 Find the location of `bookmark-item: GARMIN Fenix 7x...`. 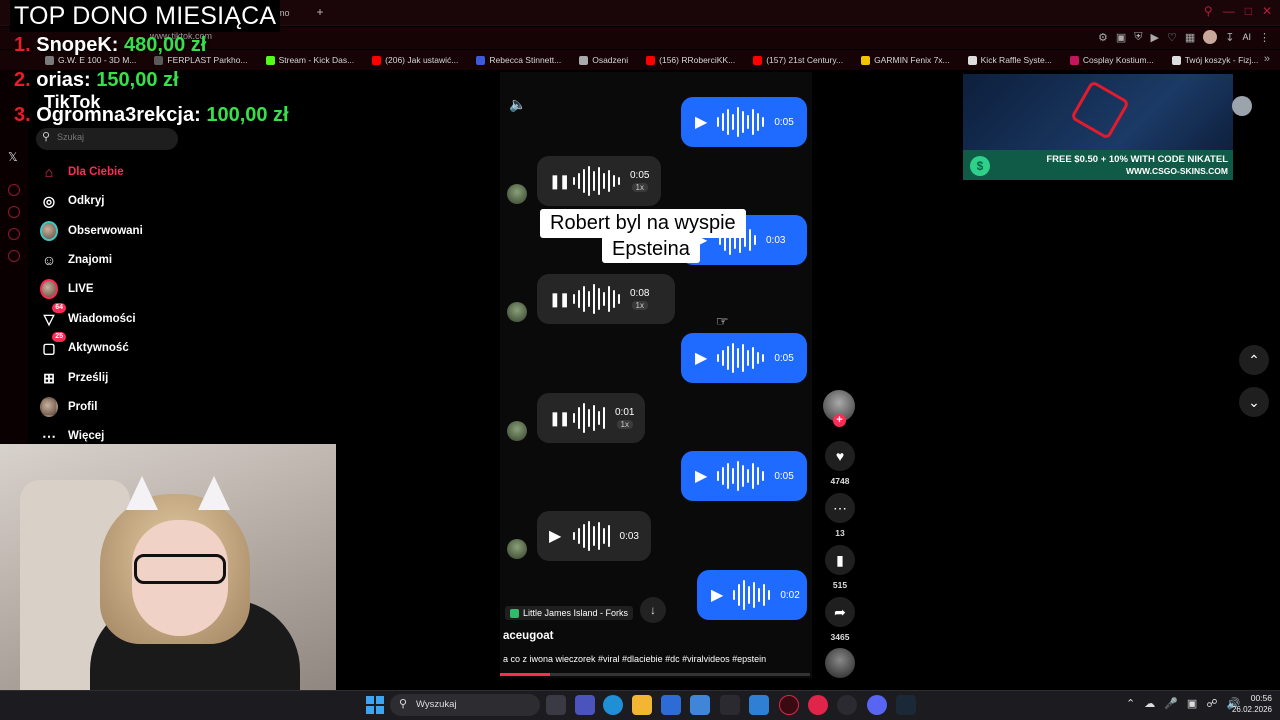

bookmark-item: GARMIN Fenix 7x... is located at coordinates (905, 60).